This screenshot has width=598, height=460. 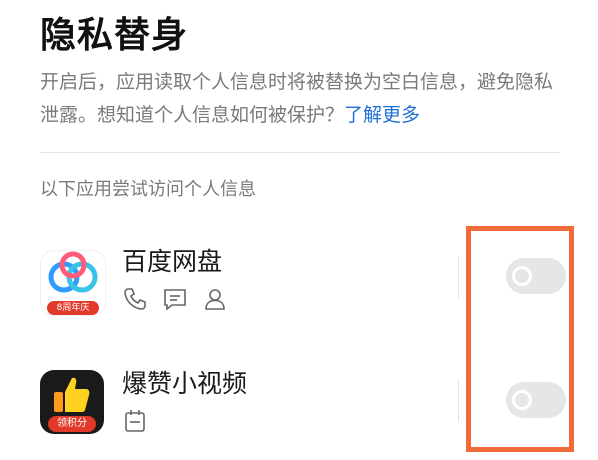 What do you see at coordinates (72, 394) in the screenshot?
I see `thumbs-up-icon` at bounding box center [72, 394].